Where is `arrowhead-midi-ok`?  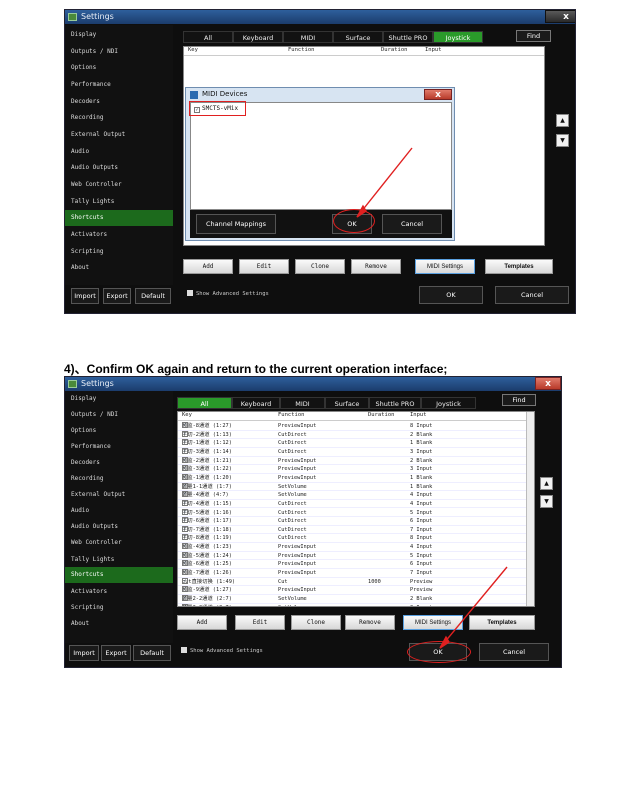 arrowhead-midi-ok is located at coordinates (361, 211).